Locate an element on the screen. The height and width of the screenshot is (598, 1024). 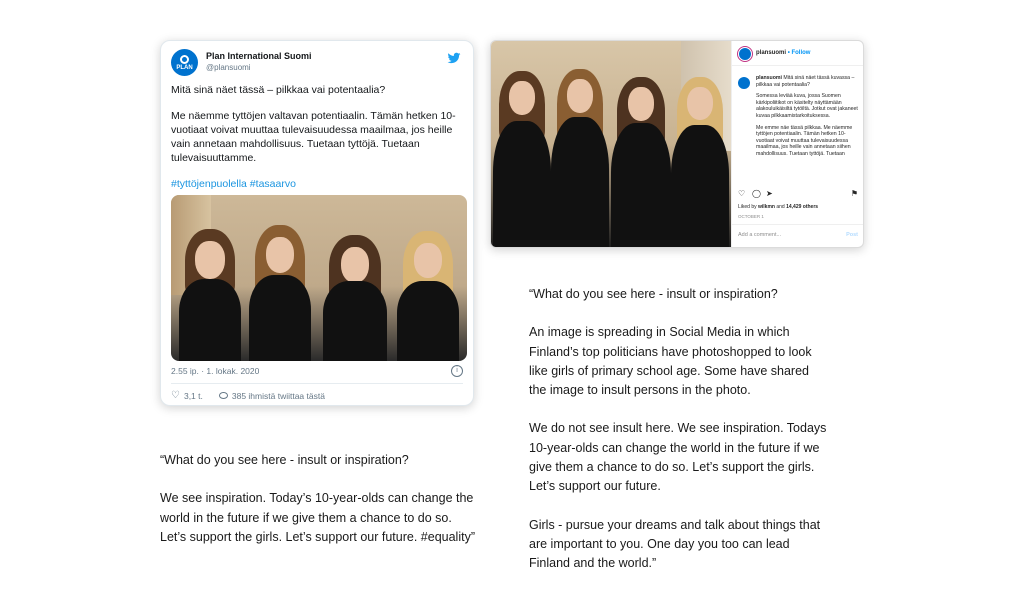
bookmark-icon: ⚑ is located at coordinates (854, 193).